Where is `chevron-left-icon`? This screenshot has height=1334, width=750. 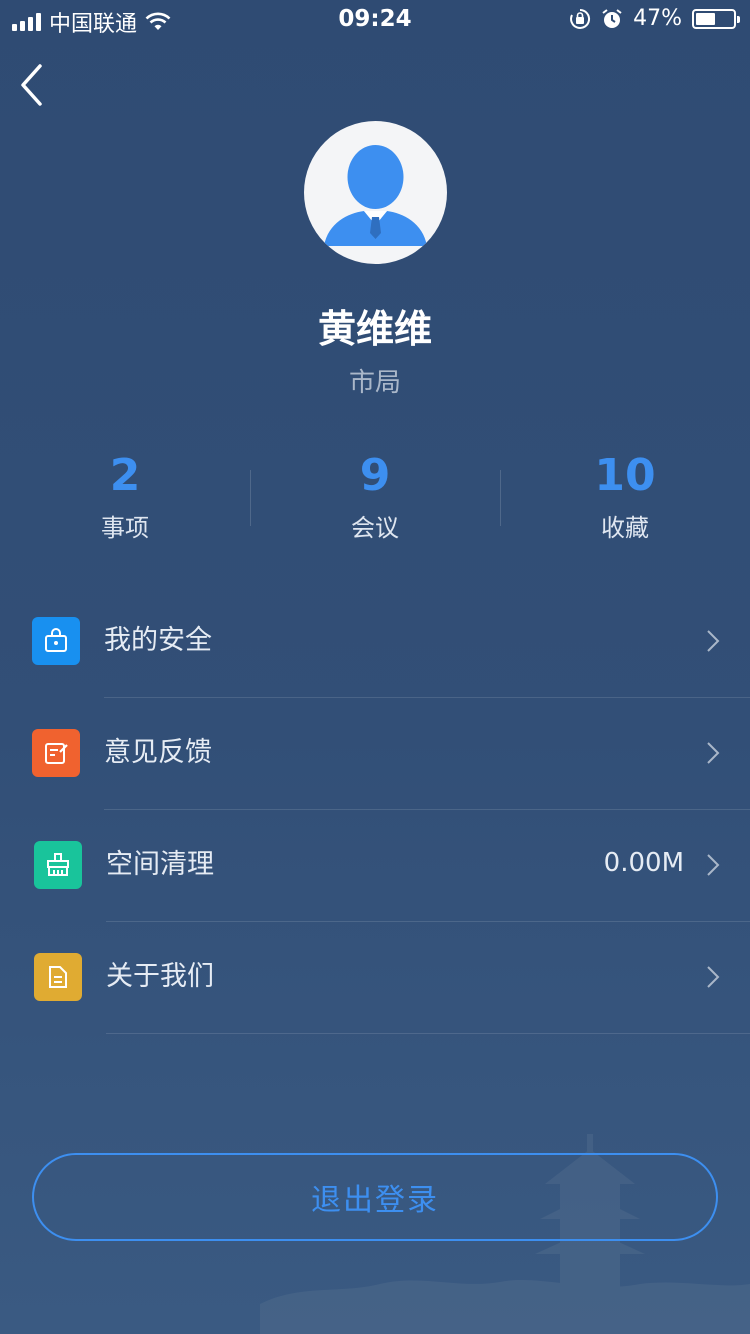 chevron-left-icon is located at coordinates (31, 85).